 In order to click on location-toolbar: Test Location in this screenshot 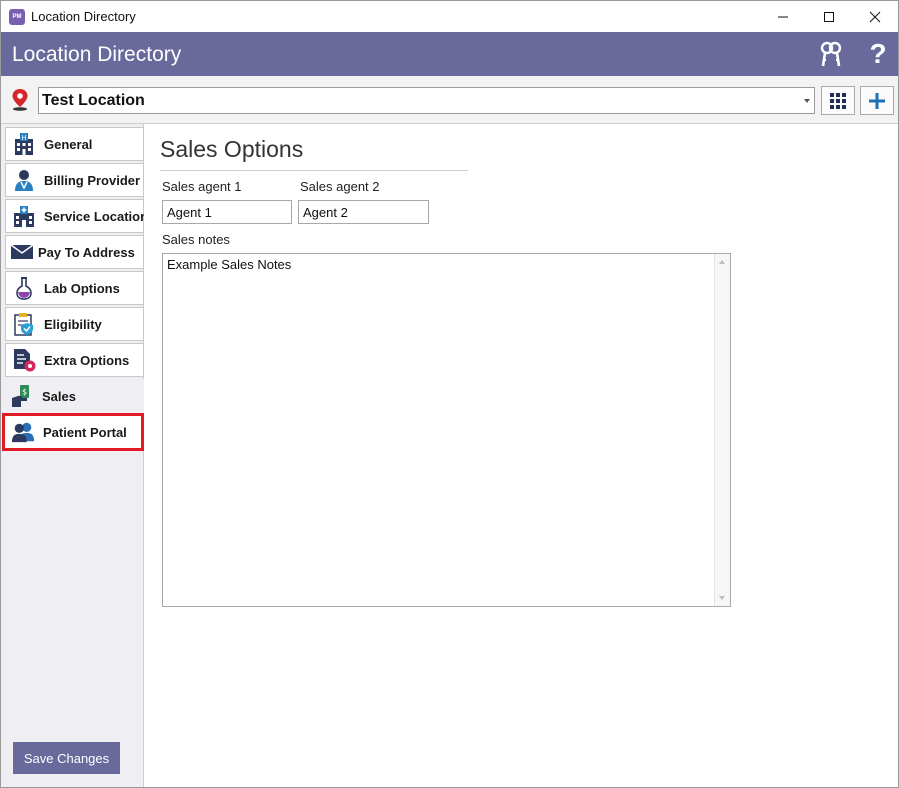, I will do `click(449, 100)`.